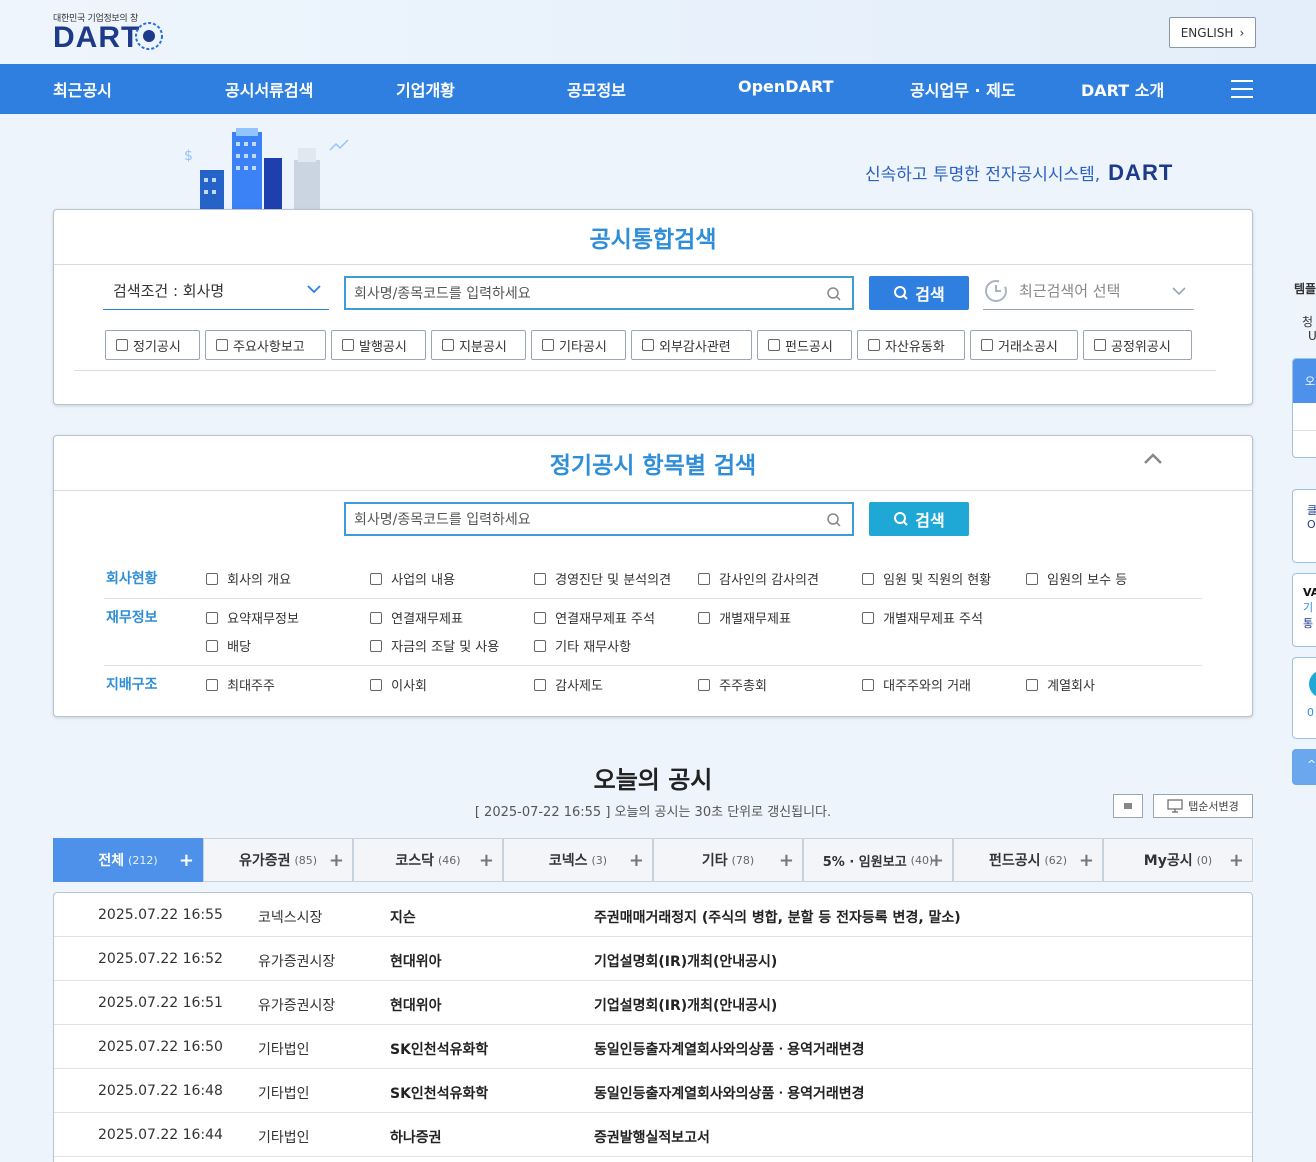 This screenshot has height=1162, width=1316. What do you see at coordinates (228, 645) in the screenshot?
I see `option-item: 배당` at bounding box center [228, 645].